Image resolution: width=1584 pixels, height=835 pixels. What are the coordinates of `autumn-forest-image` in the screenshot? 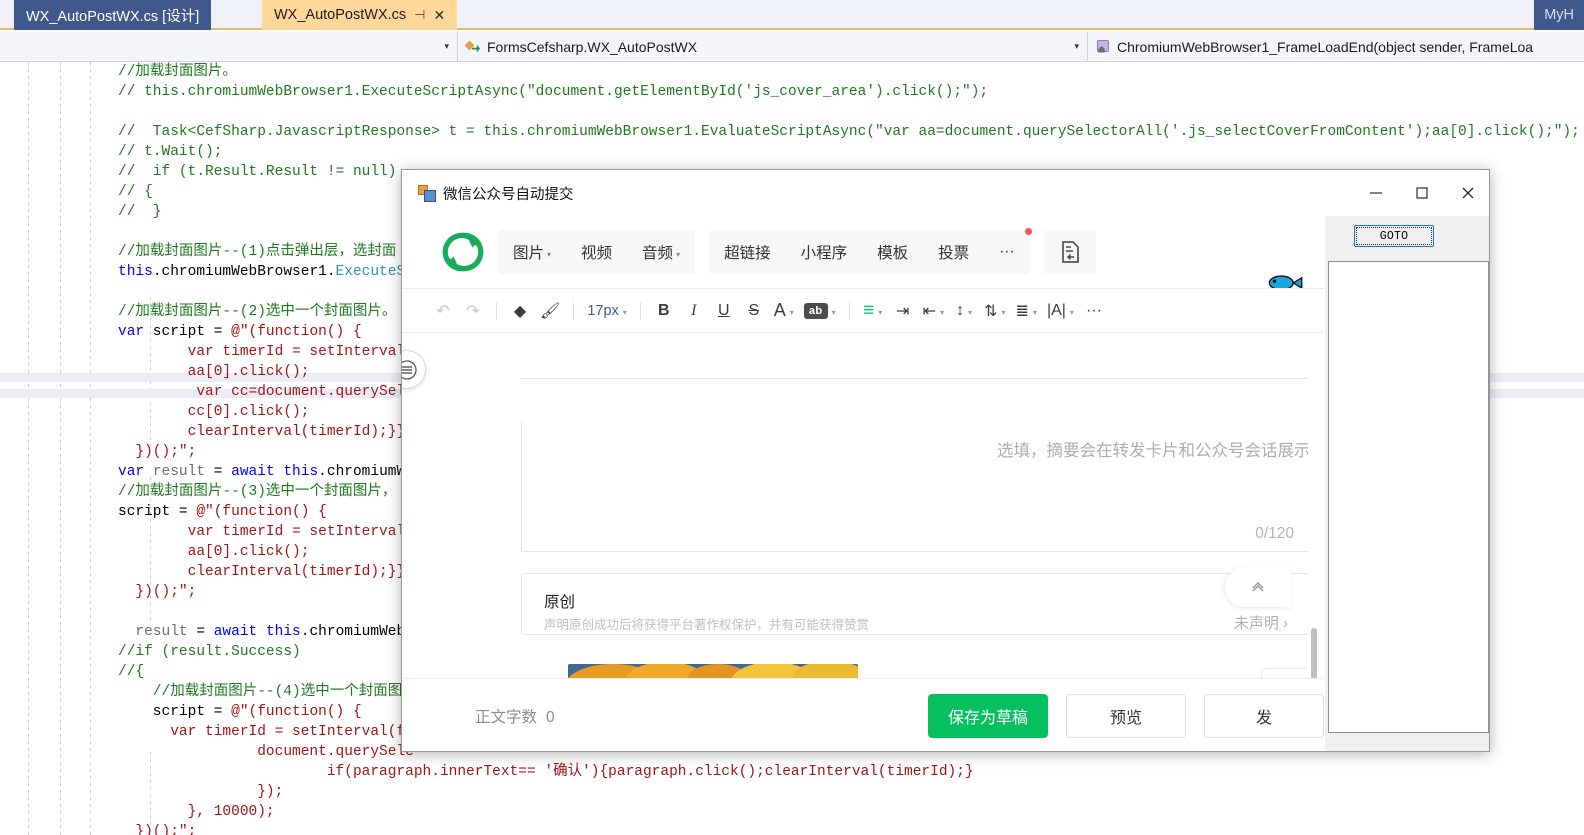 It's located at (713, 671).